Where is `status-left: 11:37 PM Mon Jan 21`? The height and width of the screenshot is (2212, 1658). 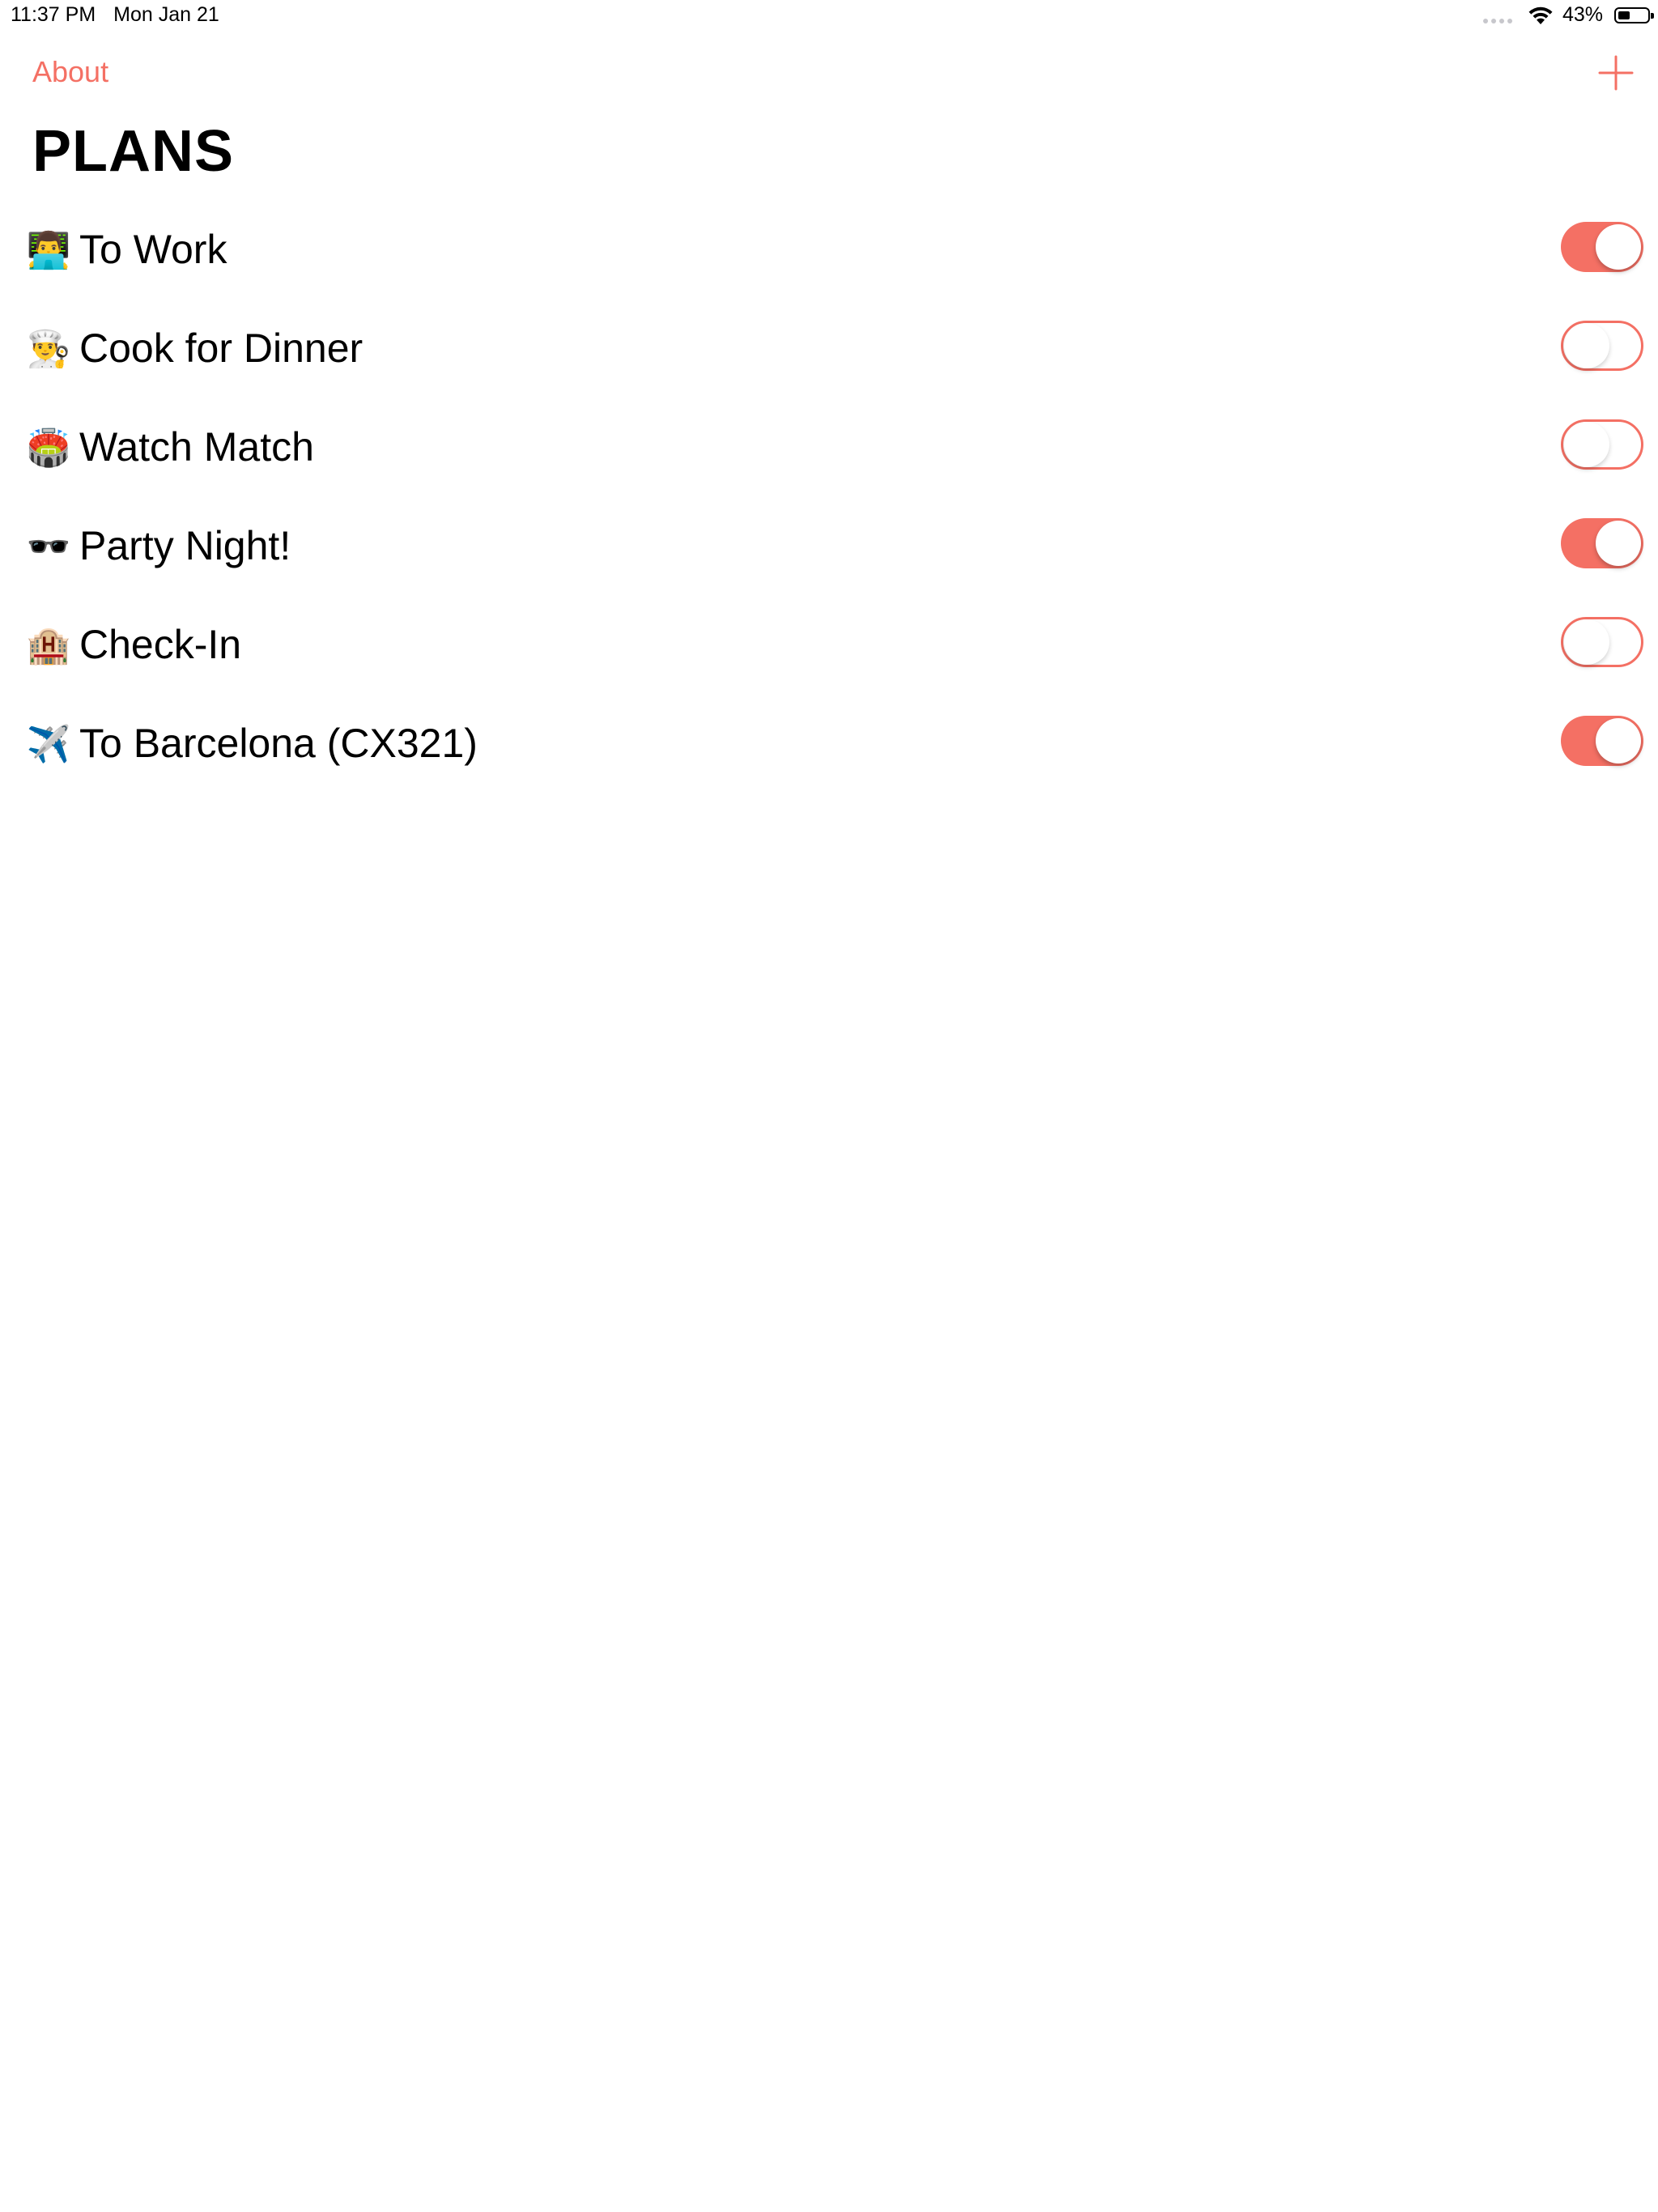 status-left: 11:37 PM Mon Jan 21 is located at coordinates (115, 15).